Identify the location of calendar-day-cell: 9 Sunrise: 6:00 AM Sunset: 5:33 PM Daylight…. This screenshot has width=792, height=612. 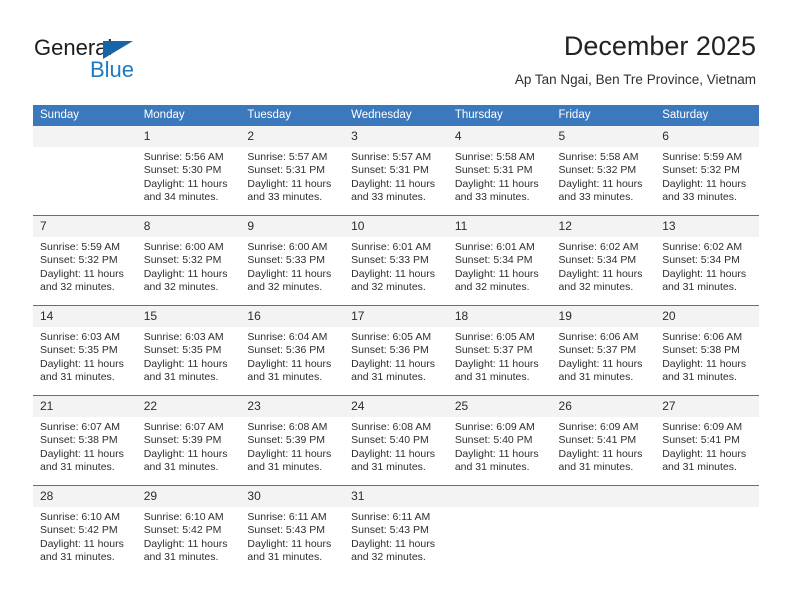
(292, 260).